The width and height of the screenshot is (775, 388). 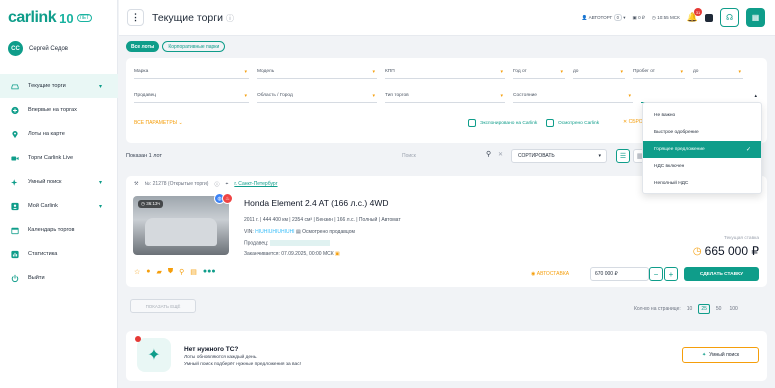 What do you see at coordinates (553, 274) in the screenshot?
I see `autobid-label: АВТОСТАВКА` at bounding box center [553, 274].